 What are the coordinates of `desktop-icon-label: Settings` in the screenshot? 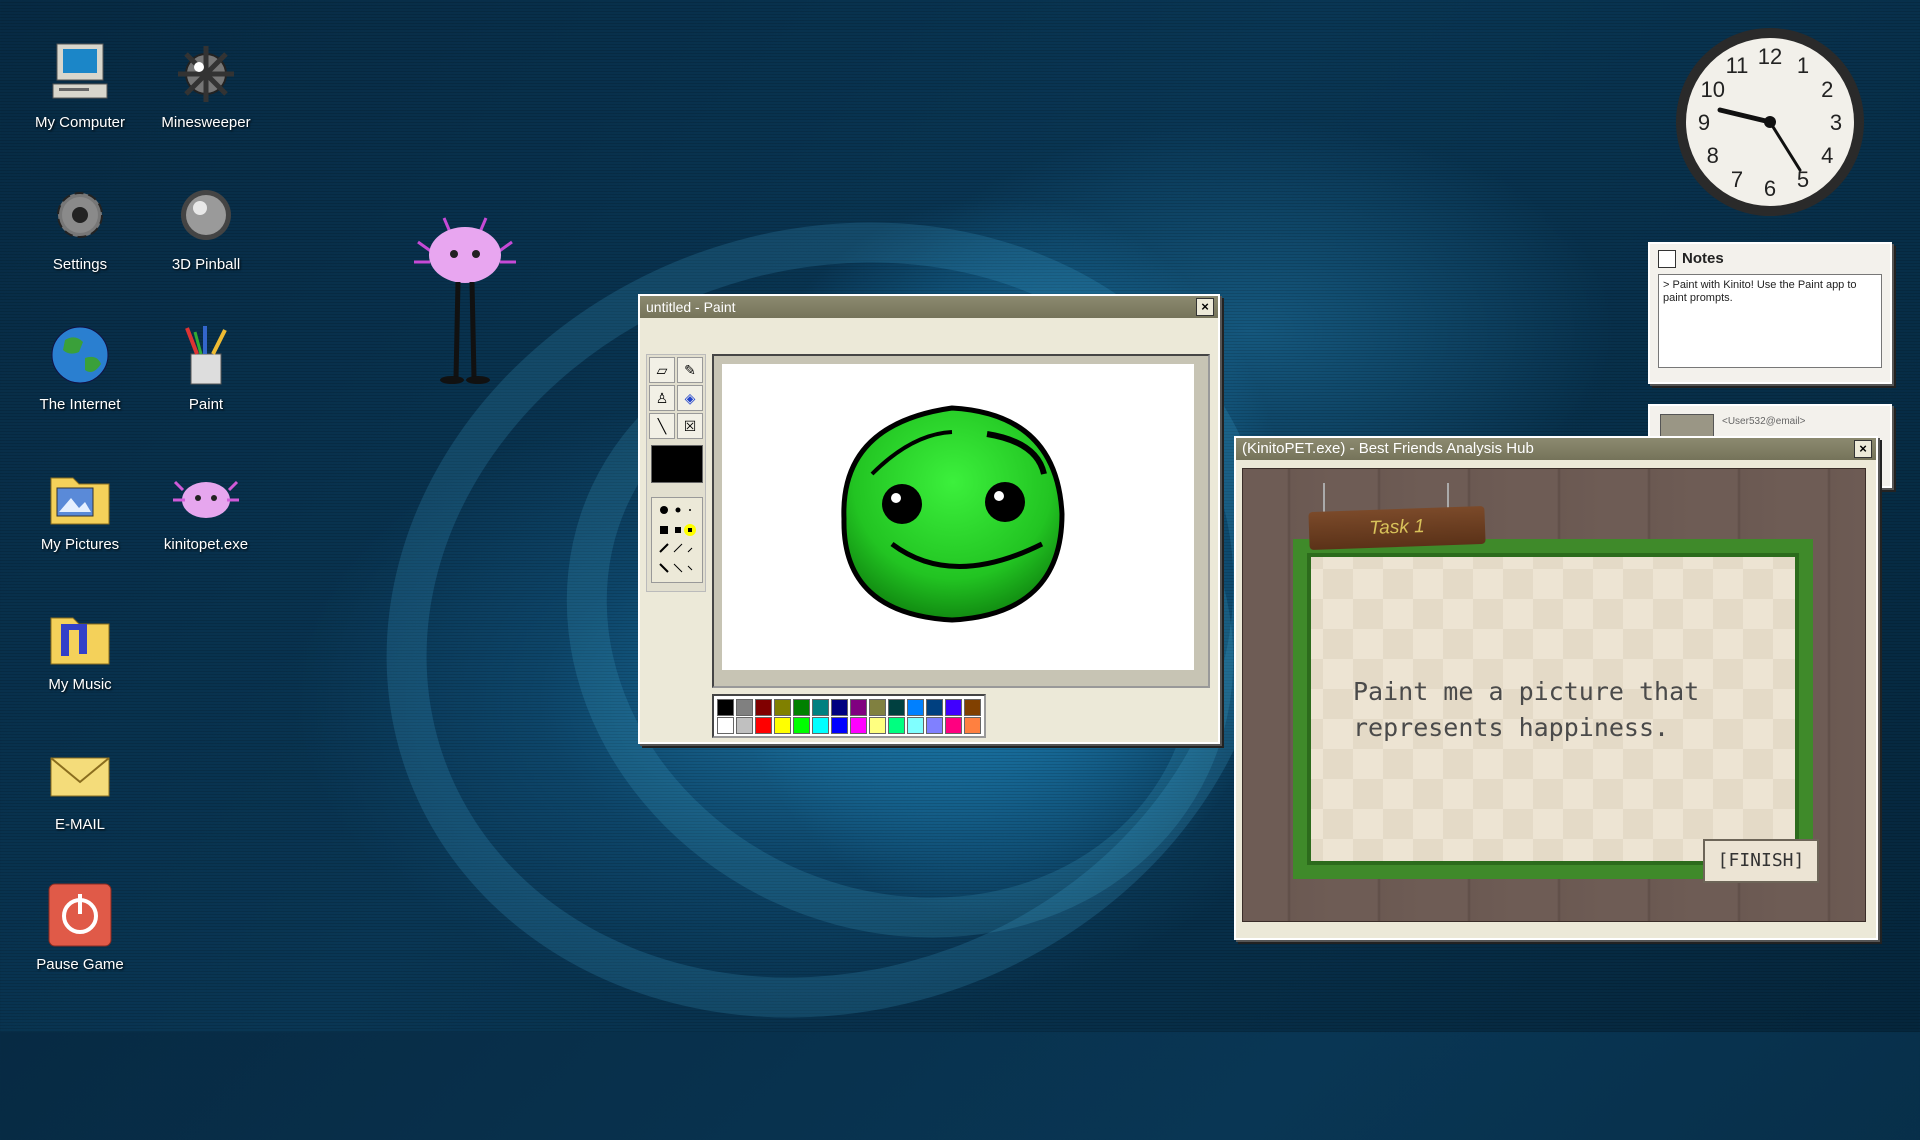 It's located at (80, 264).